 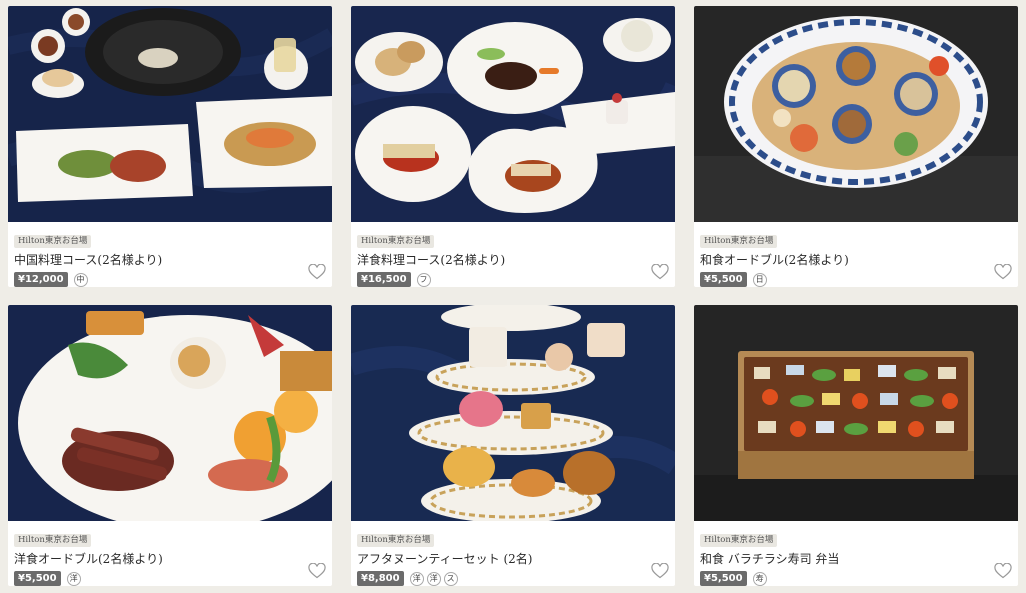 What do you see at coordinates (513, 114) in the screenshot?
I see `western-course-photo` at bounding box center [513, 114].